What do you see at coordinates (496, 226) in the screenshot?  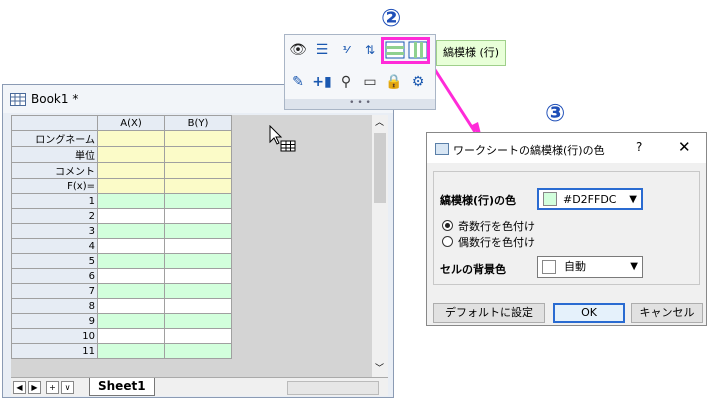 I see `radio-odd-label: 奇数行を色付け` at bounding box center [496, 226].